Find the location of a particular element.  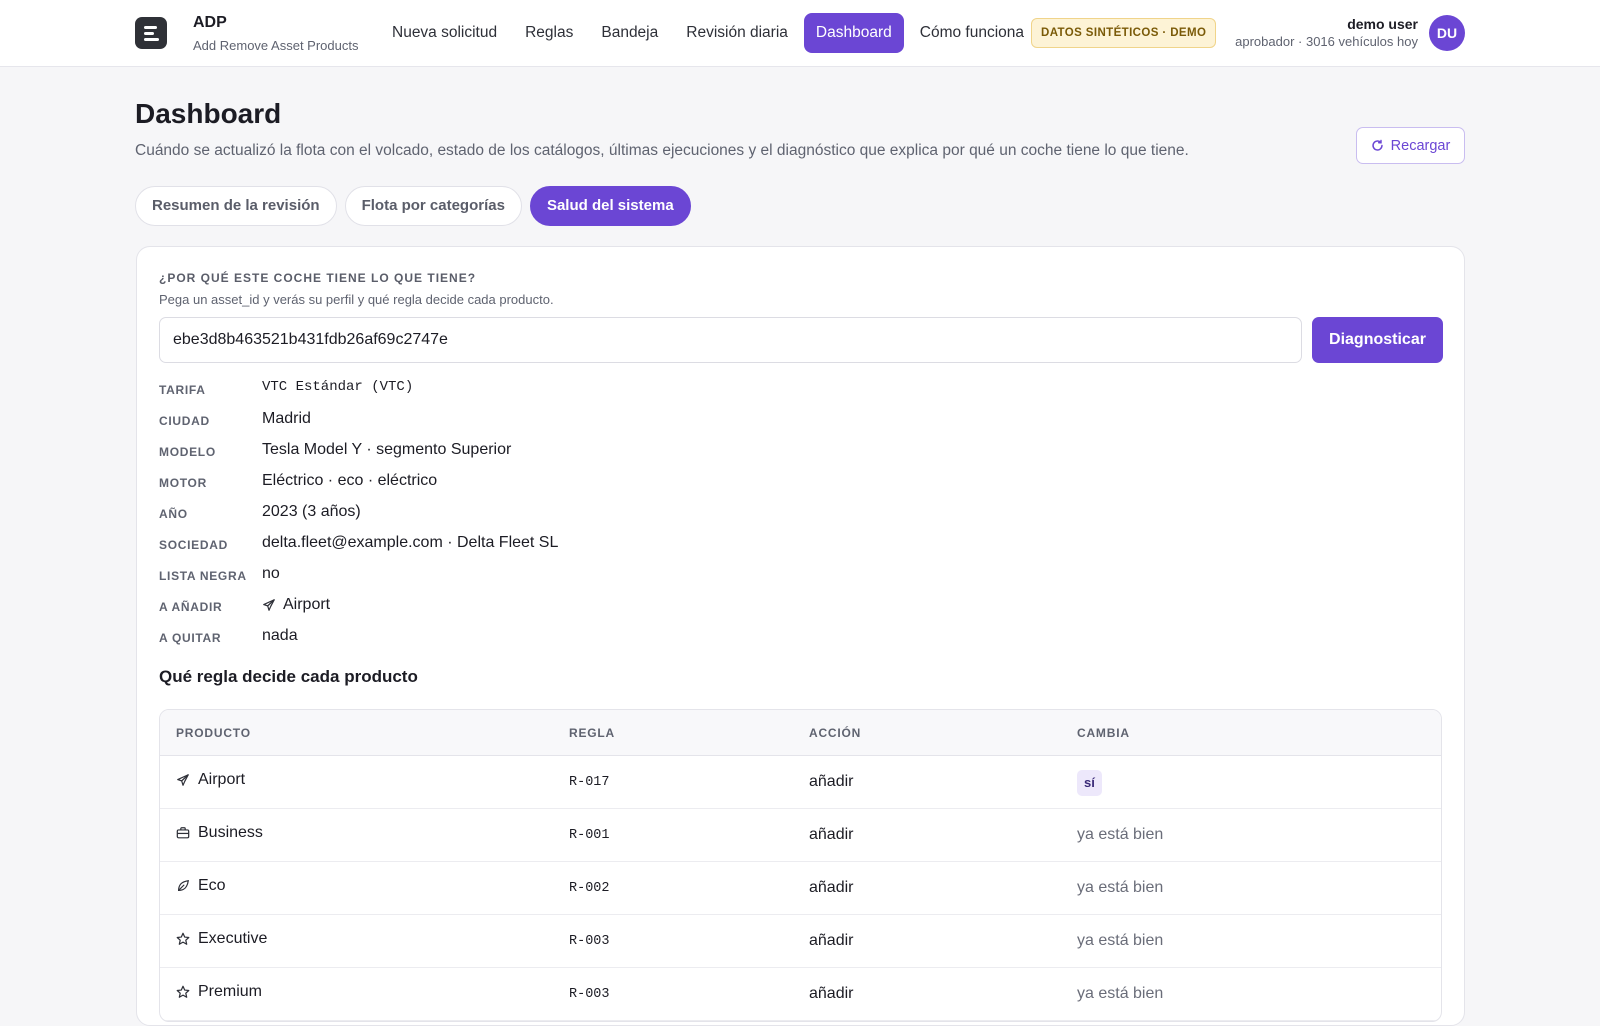

page-title: Dashboard is located at coordinates (208, 113).